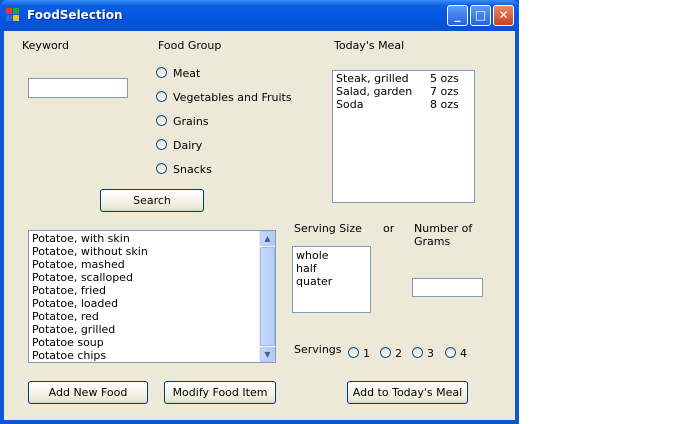  Describe the element at coordinates (190, 45) in the screenshot. I see `food-group-label: Food Group` at that location.